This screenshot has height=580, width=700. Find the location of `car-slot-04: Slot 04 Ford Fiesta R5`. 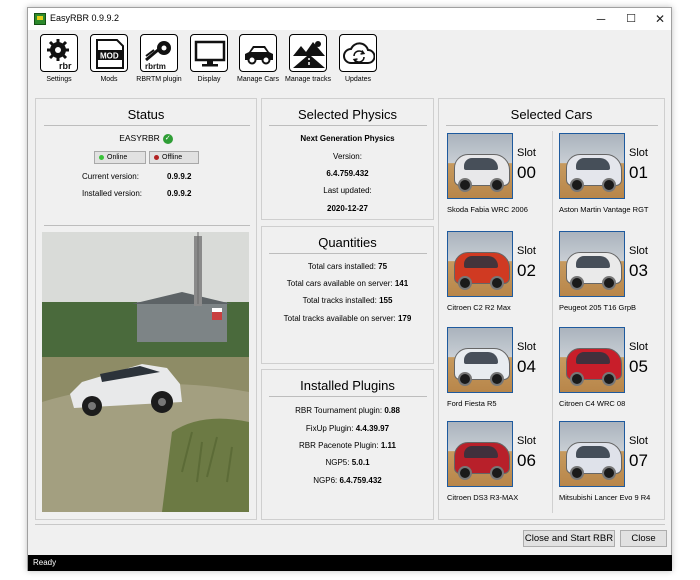

car-slot-04: Slot 04 Ford Fiesta R5 is located at coordinates (502, 375).